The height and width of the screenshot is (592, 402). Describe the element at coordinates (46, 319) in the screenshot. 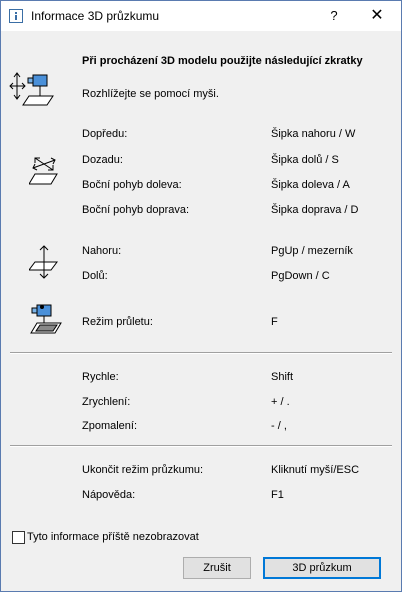

I see `flight-mode-icon` at that location.